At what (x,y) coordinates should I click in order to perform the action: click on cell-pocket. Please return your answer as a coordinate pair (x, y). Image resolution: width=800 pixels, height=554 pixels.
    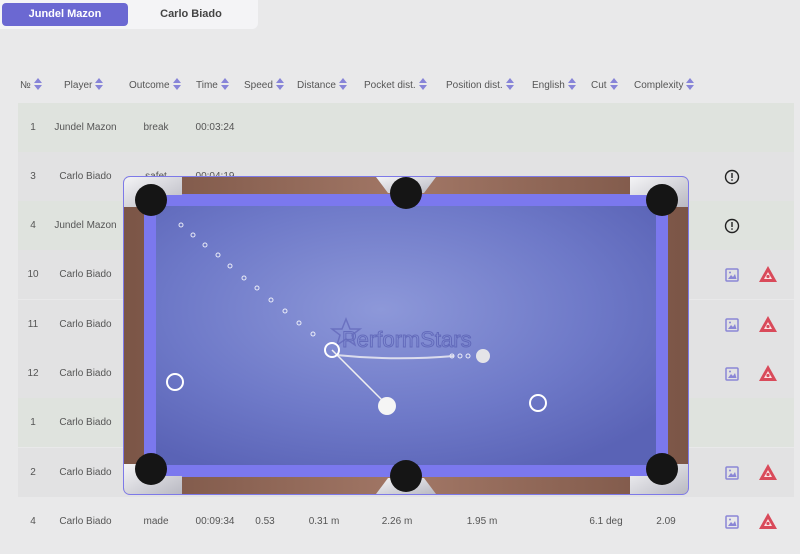
    Looking at the image, I should click on (397, 127).